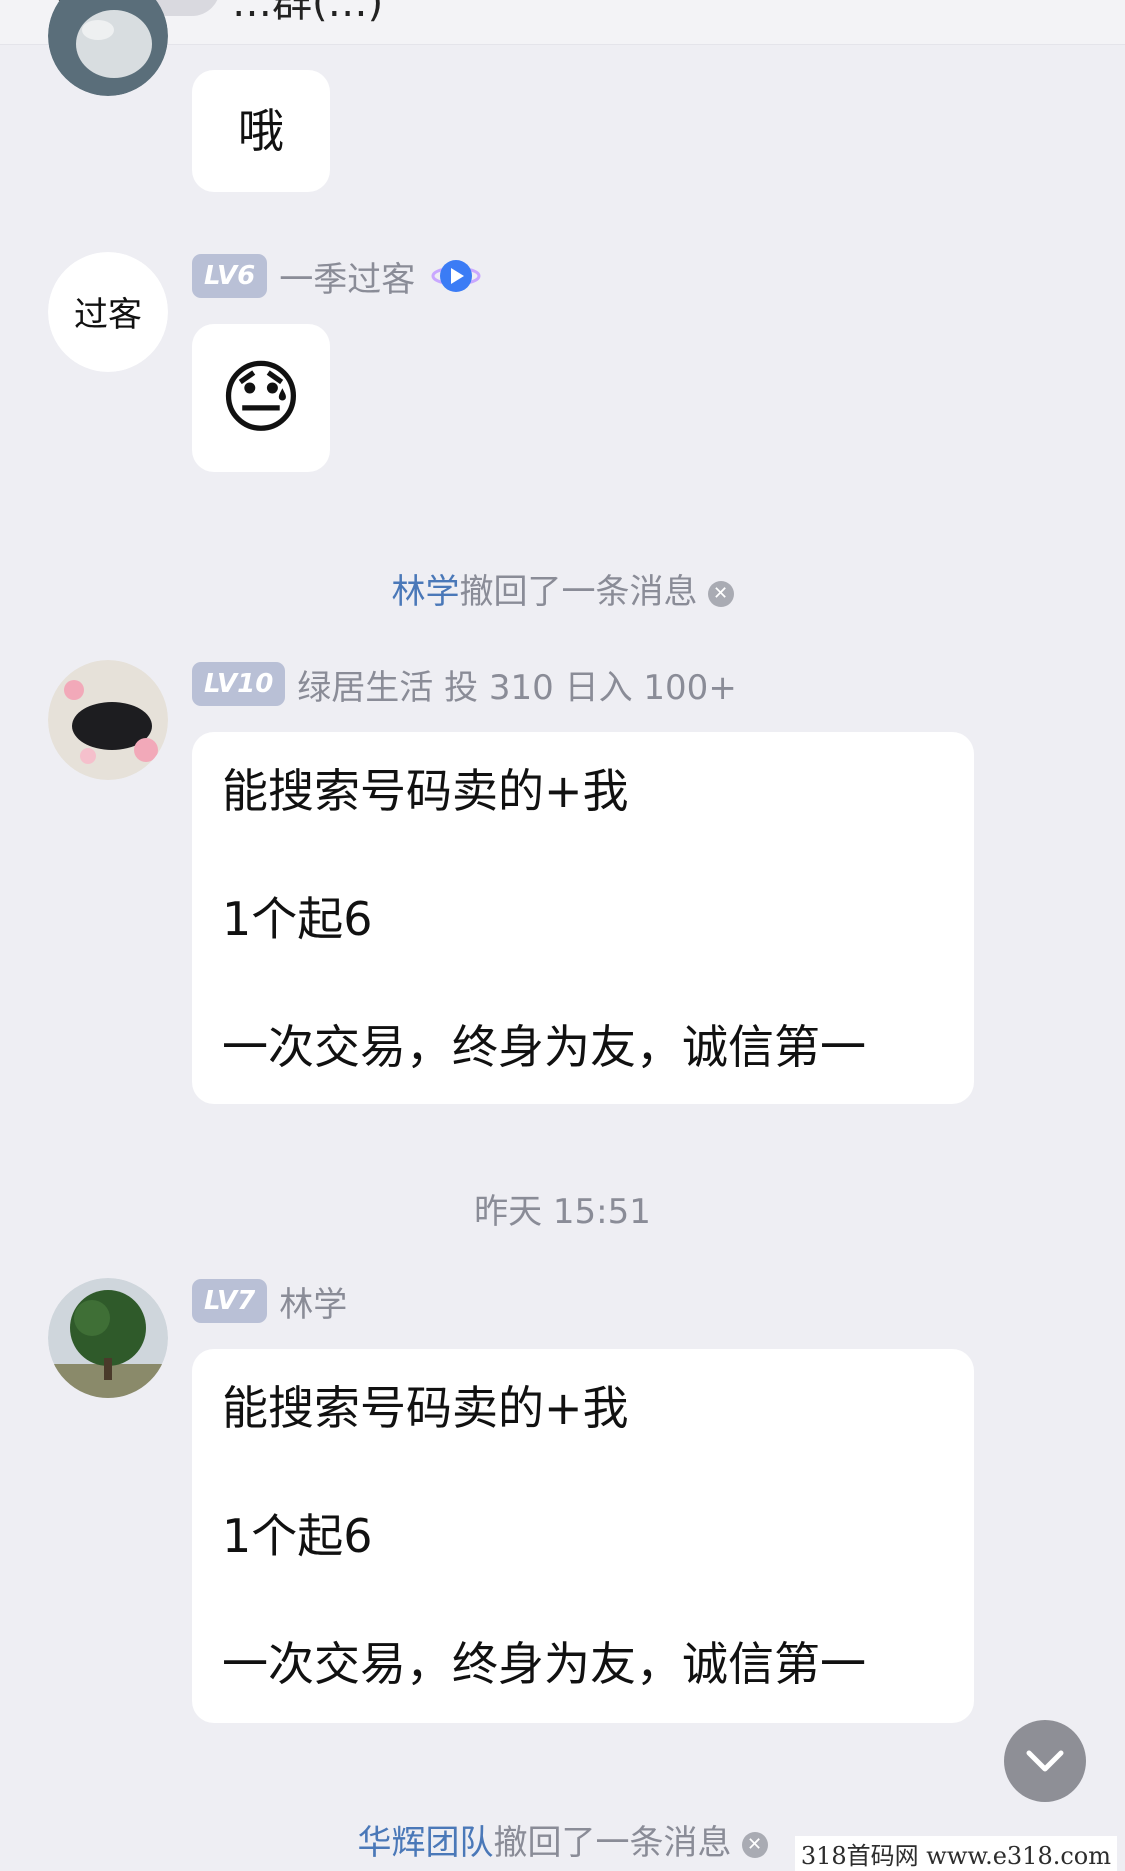 This screenshot has height=1871, width=1125. I want to click on message-bubble: 哦, so click(261, 131).